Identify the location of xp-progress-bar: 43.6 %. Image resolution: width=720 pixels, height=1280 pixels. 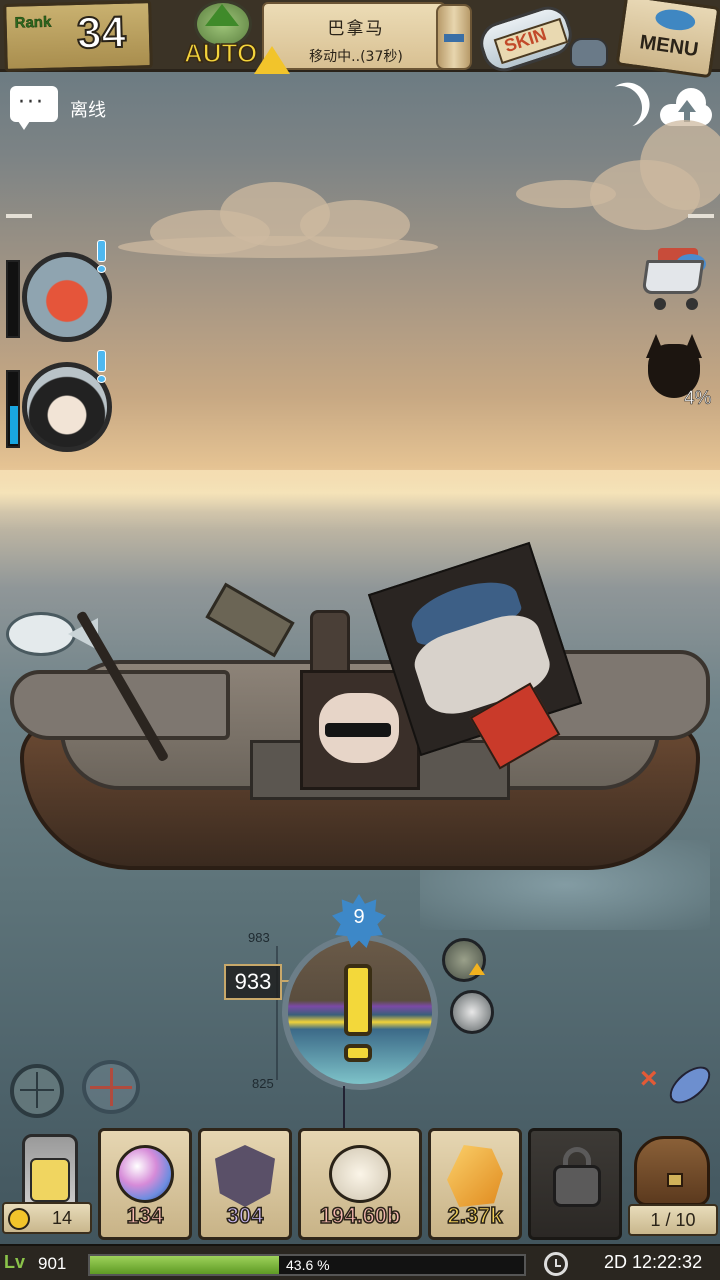
(307, 1265).